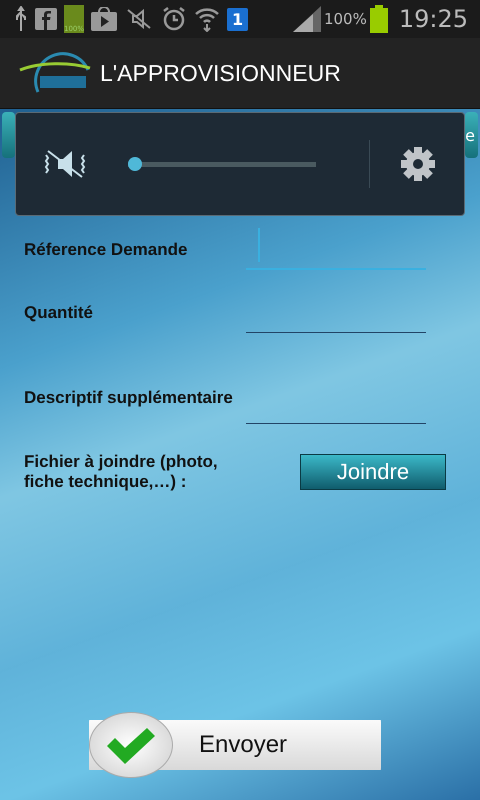  I want to click on send-button: Envoyer, so click(235, 745).